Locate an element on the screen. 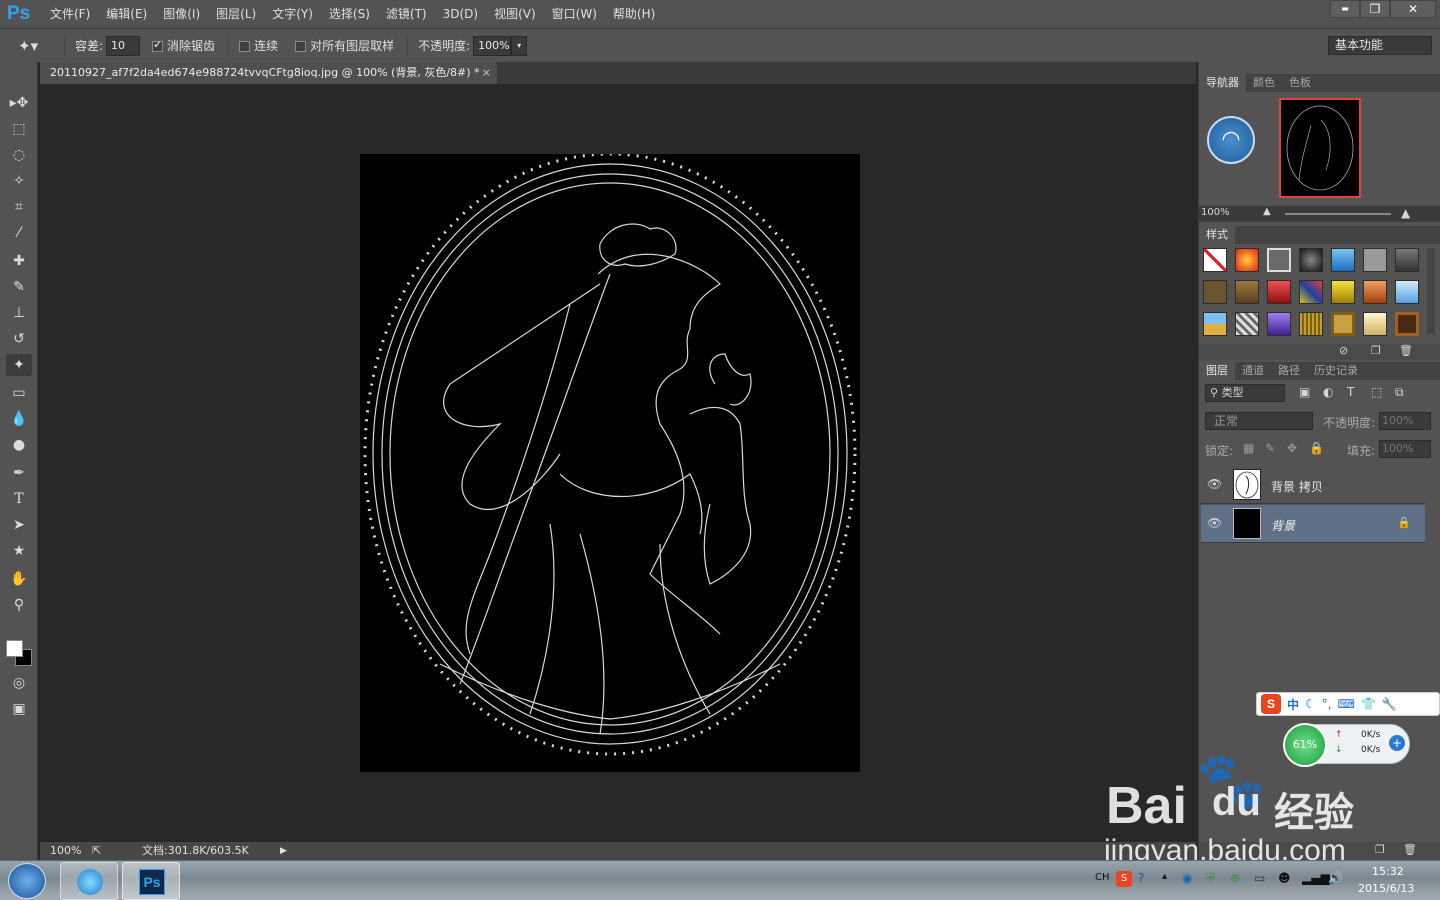  tab-swatches: 色板 is located at coordinates (1300, 83).